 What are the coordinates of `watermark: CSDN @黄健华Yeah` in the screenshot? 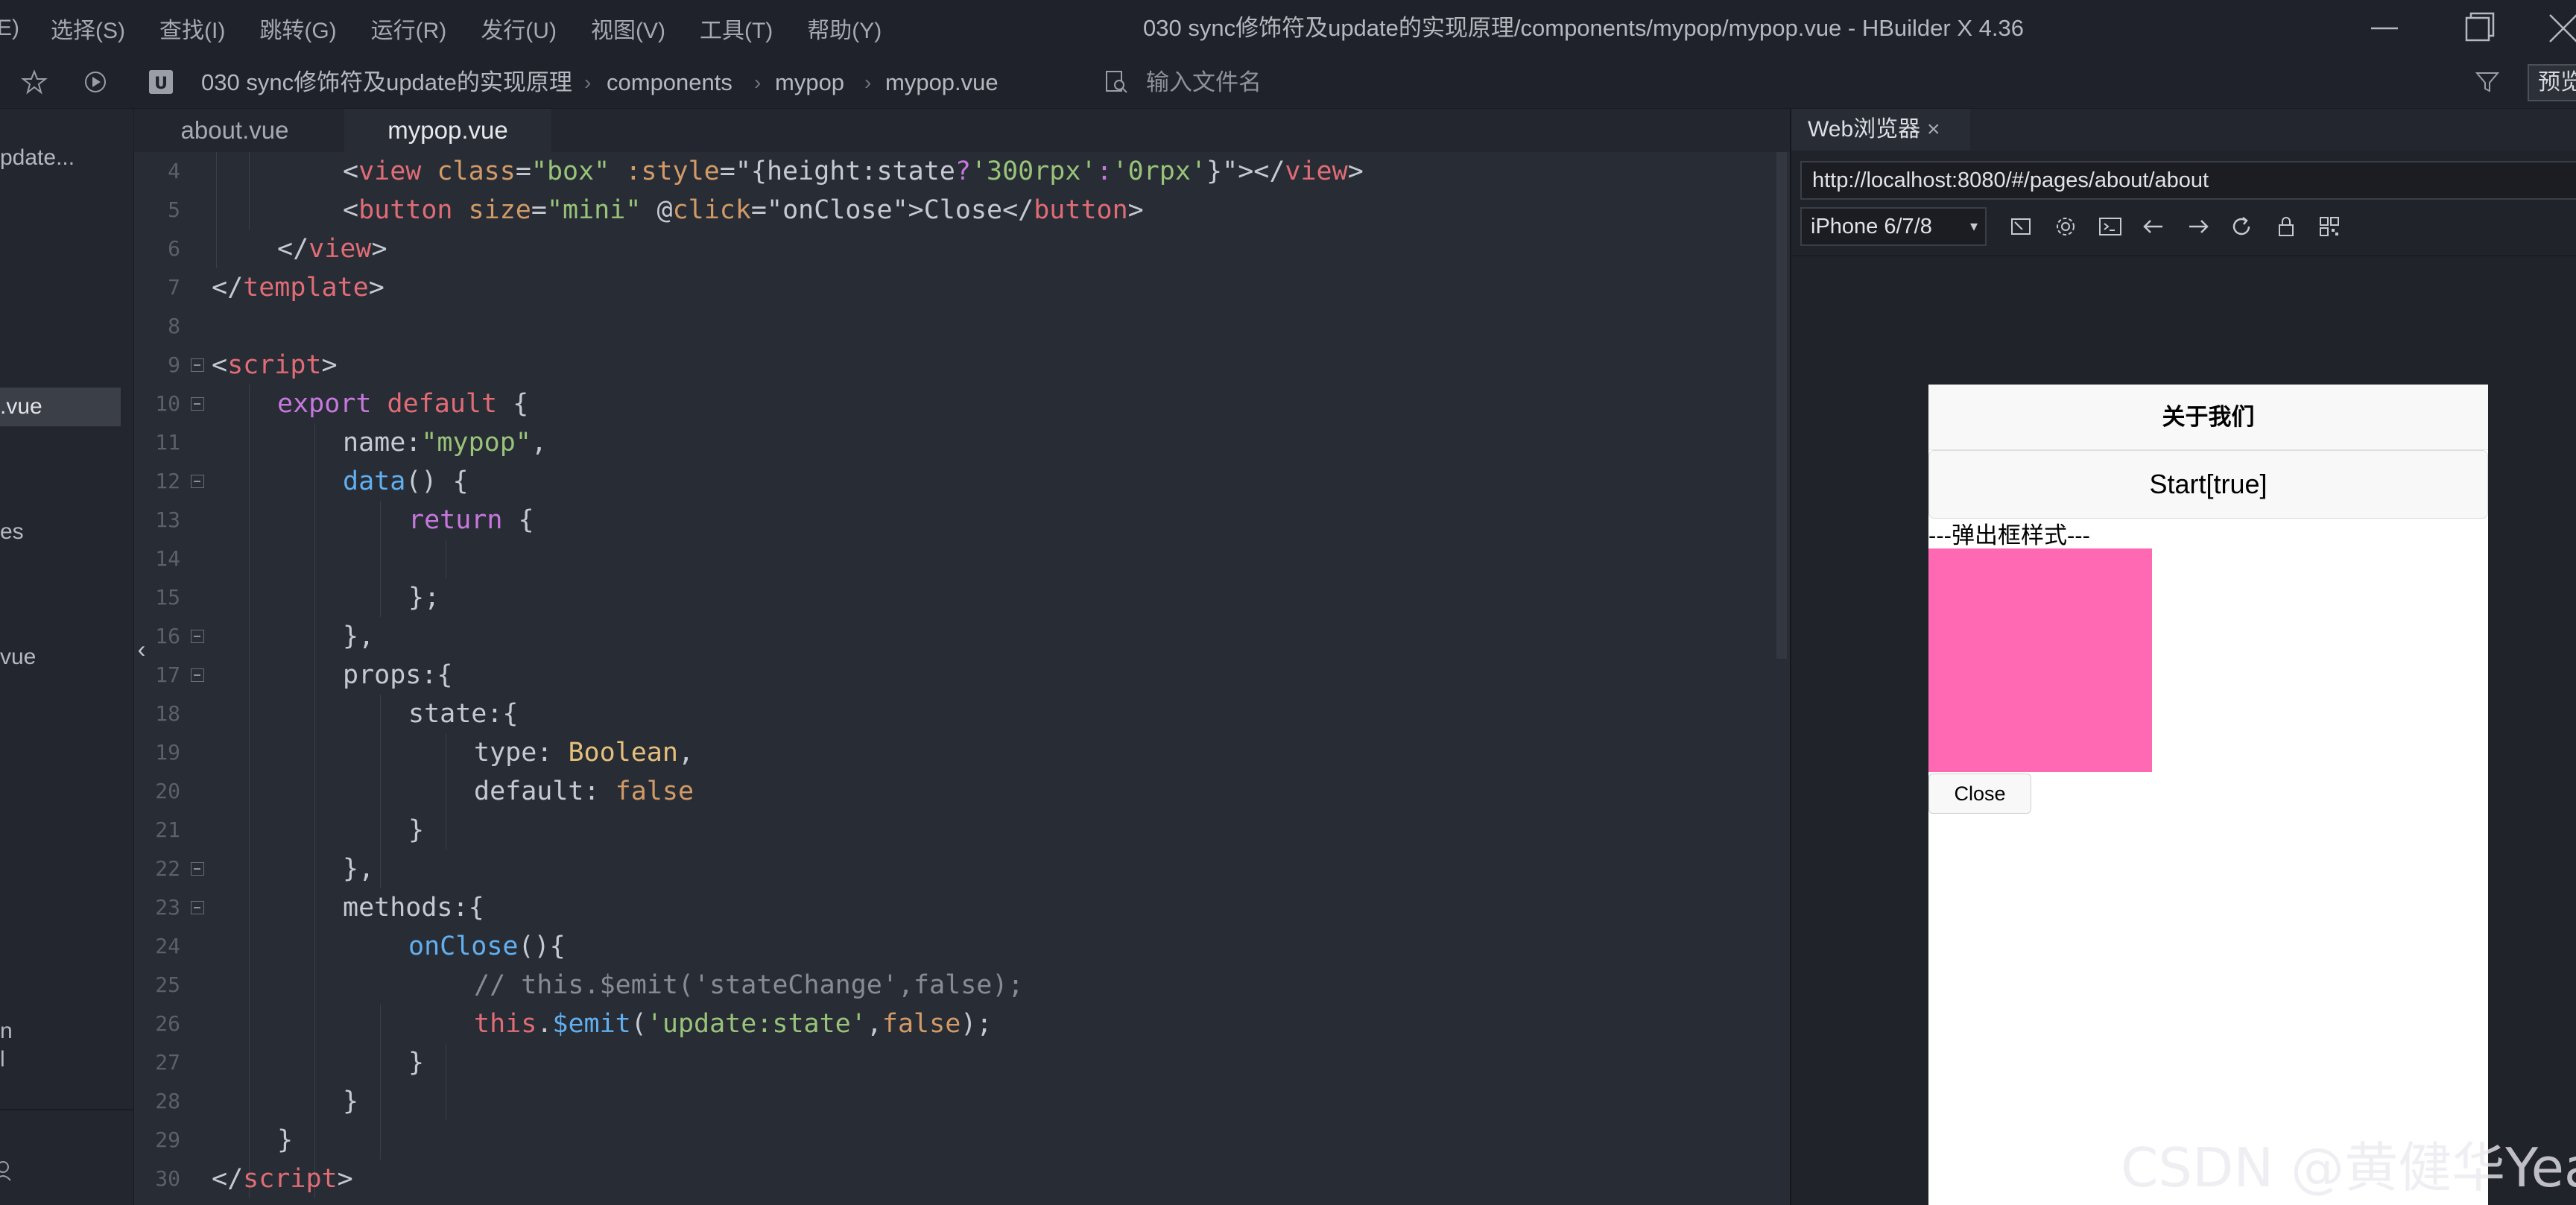 It's located at (2348, 1167).